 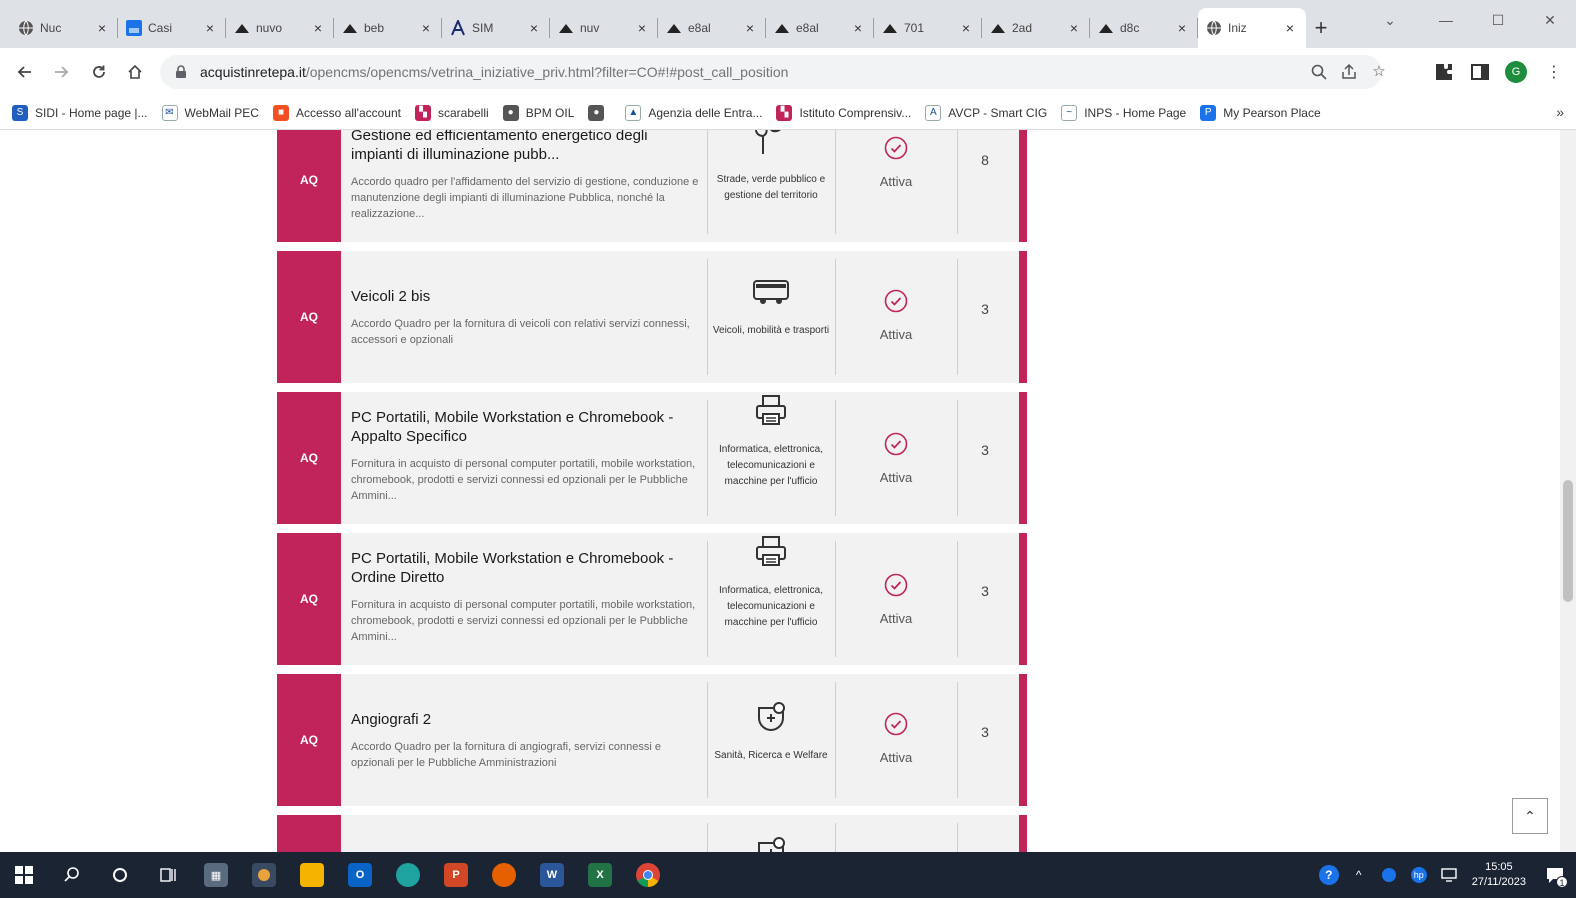 What do you see at coordinates (648, 875) in the screenshot?
I see `taskbar-chrome` at bounding box center [648, 875].